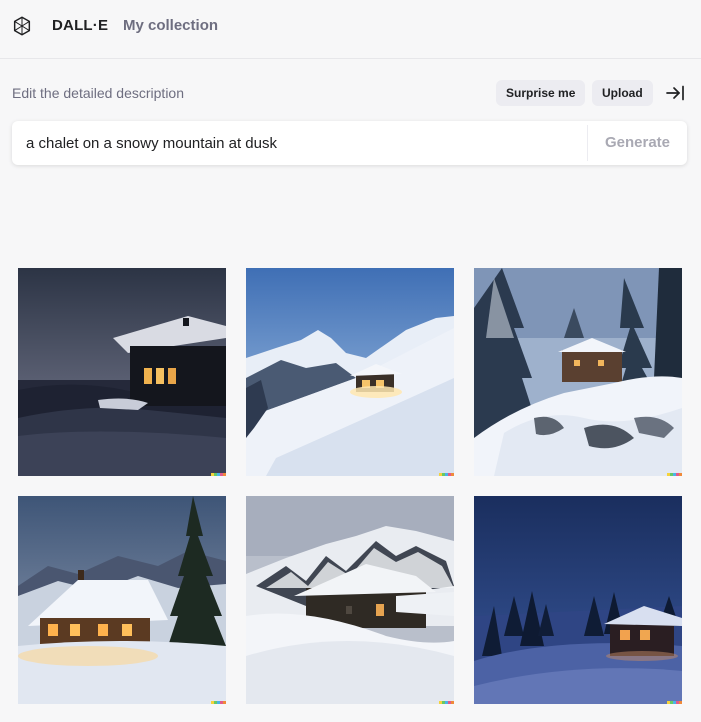 This screenshot has height=722, width=701. What do you see at coordinates (622, 93) in the screenshot?
I see `upload-button: Upload` at bounding box center [622, 93].